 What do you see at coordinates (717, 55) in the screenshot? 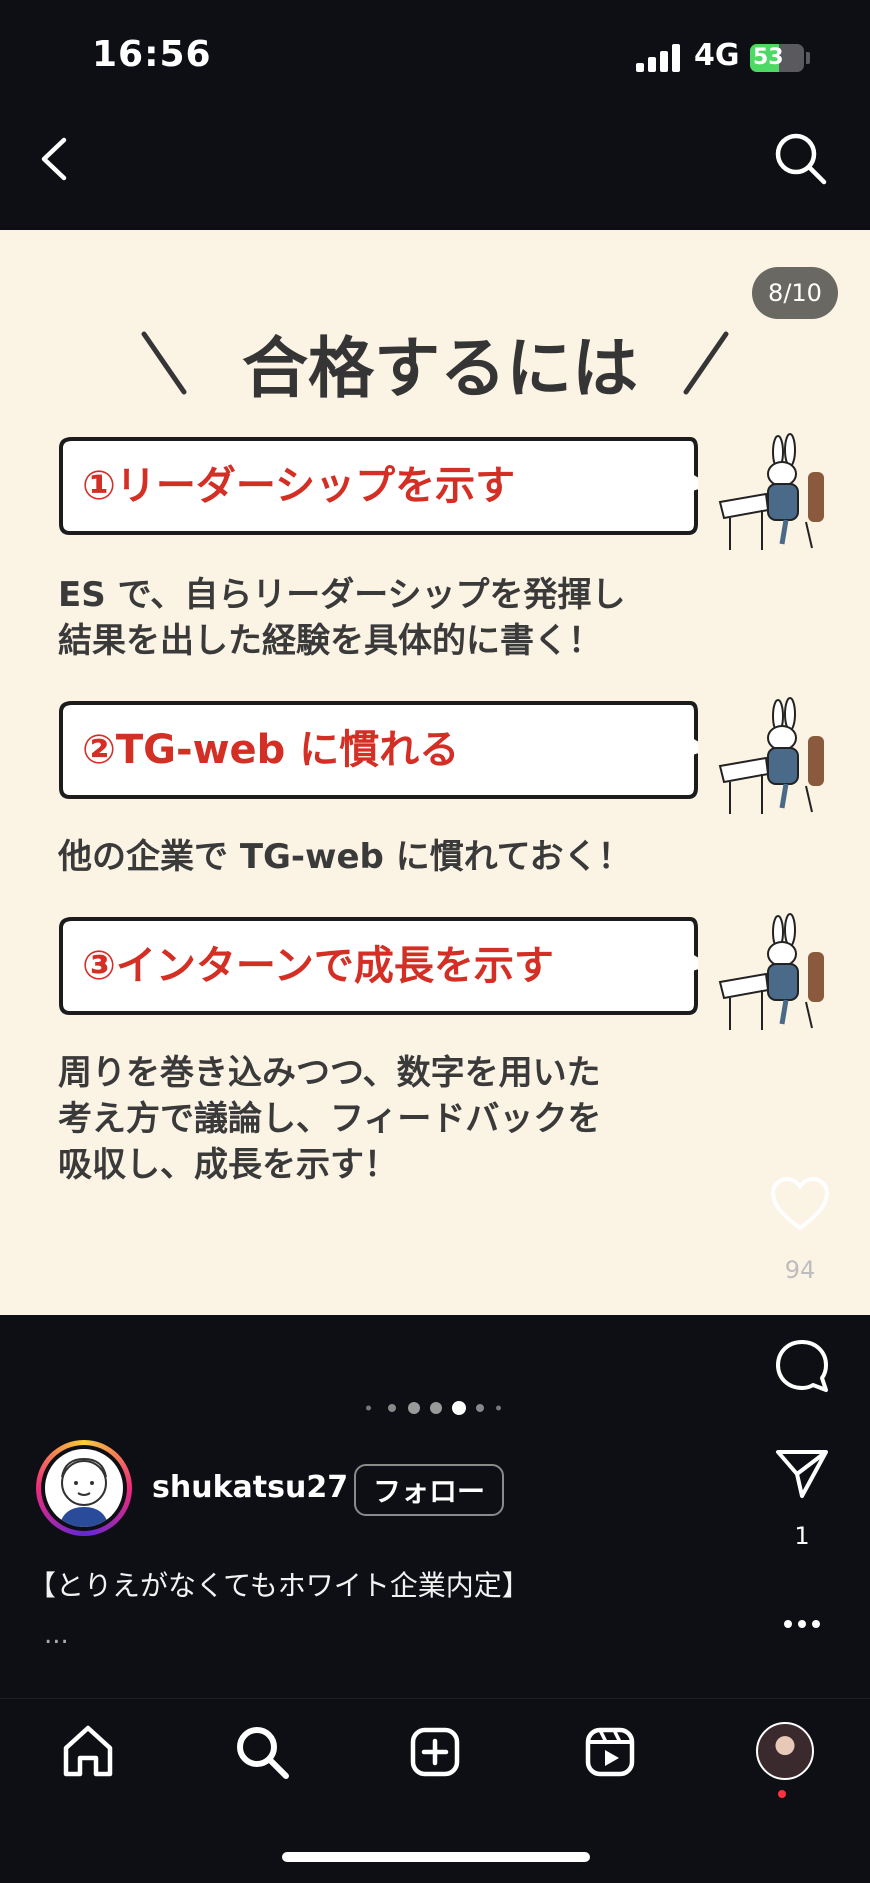
I see `network-type: 4G` at bounding box center [717, 55].